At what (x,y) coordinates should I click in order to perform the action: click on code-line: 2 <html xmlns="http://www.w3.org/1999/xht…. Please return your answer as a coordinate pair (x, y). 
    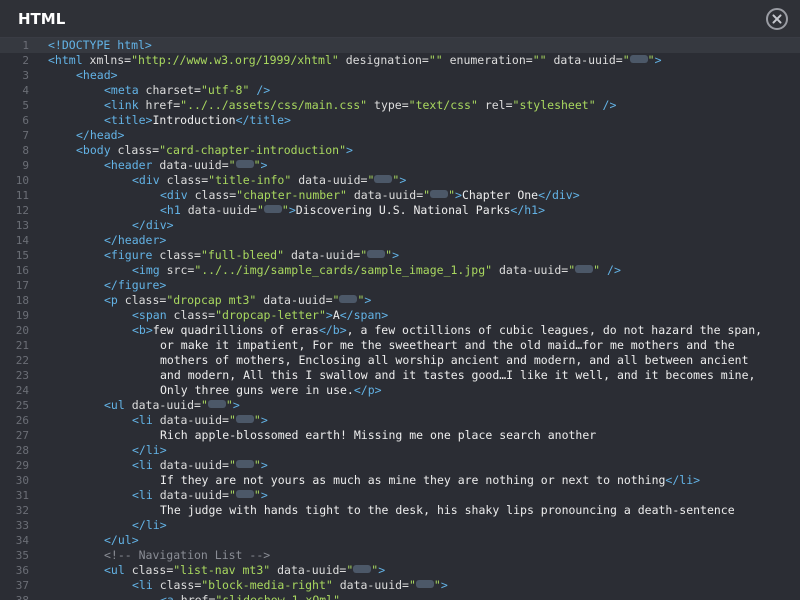
    Looking at the image, I should click on (400, 60).